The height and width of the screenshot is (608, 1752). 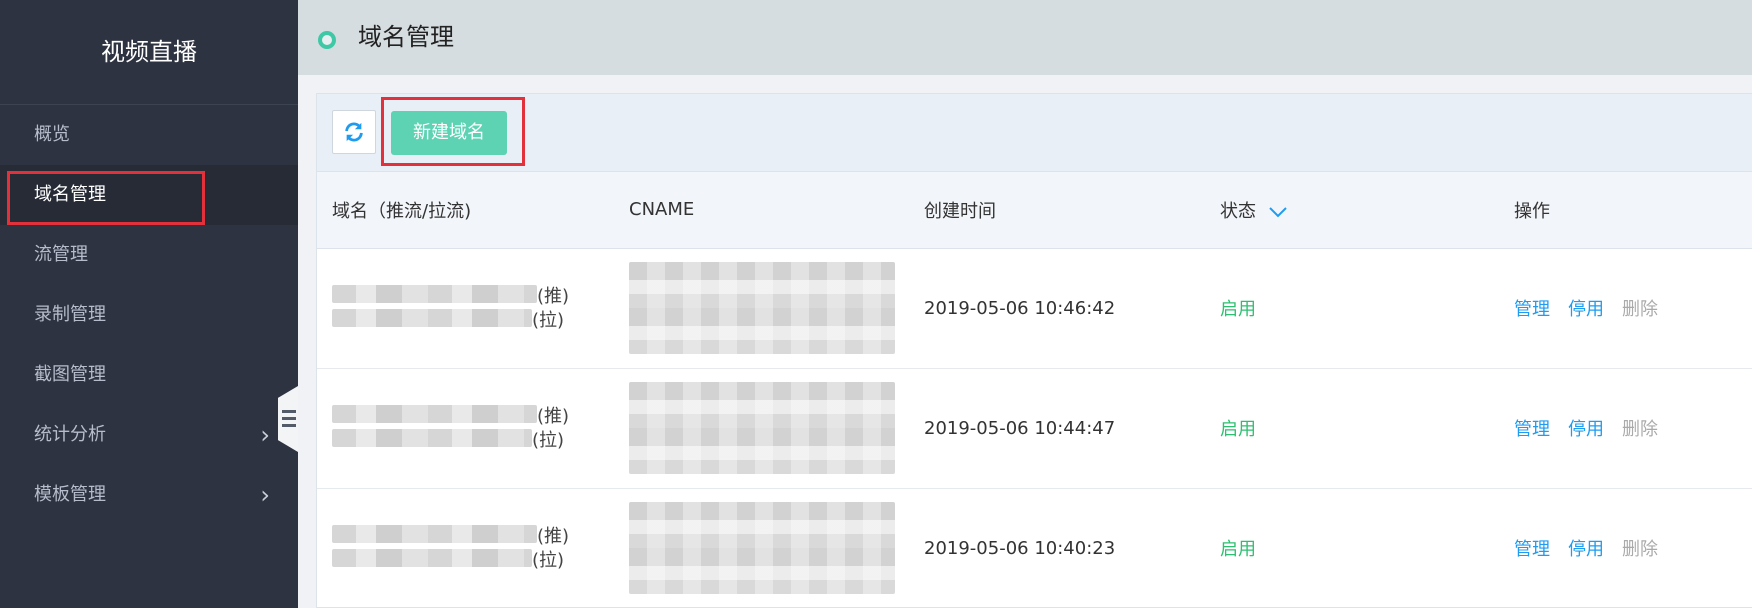 What do you see at coordinates (70, 434) in the screenshot?
I see `sidebar-item-label: 统计分析` at bounding box center [70, 434].